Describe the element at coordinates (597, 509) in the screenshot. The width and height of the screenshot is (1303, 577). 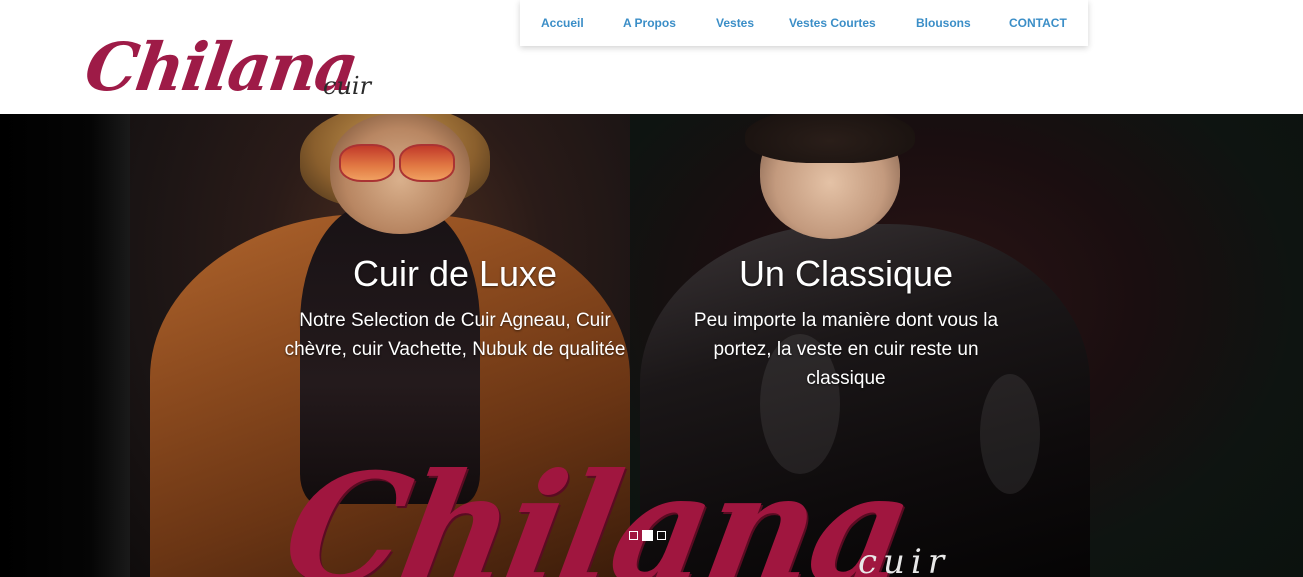
I see `hero-watermark-logo: Chilana` at that location.